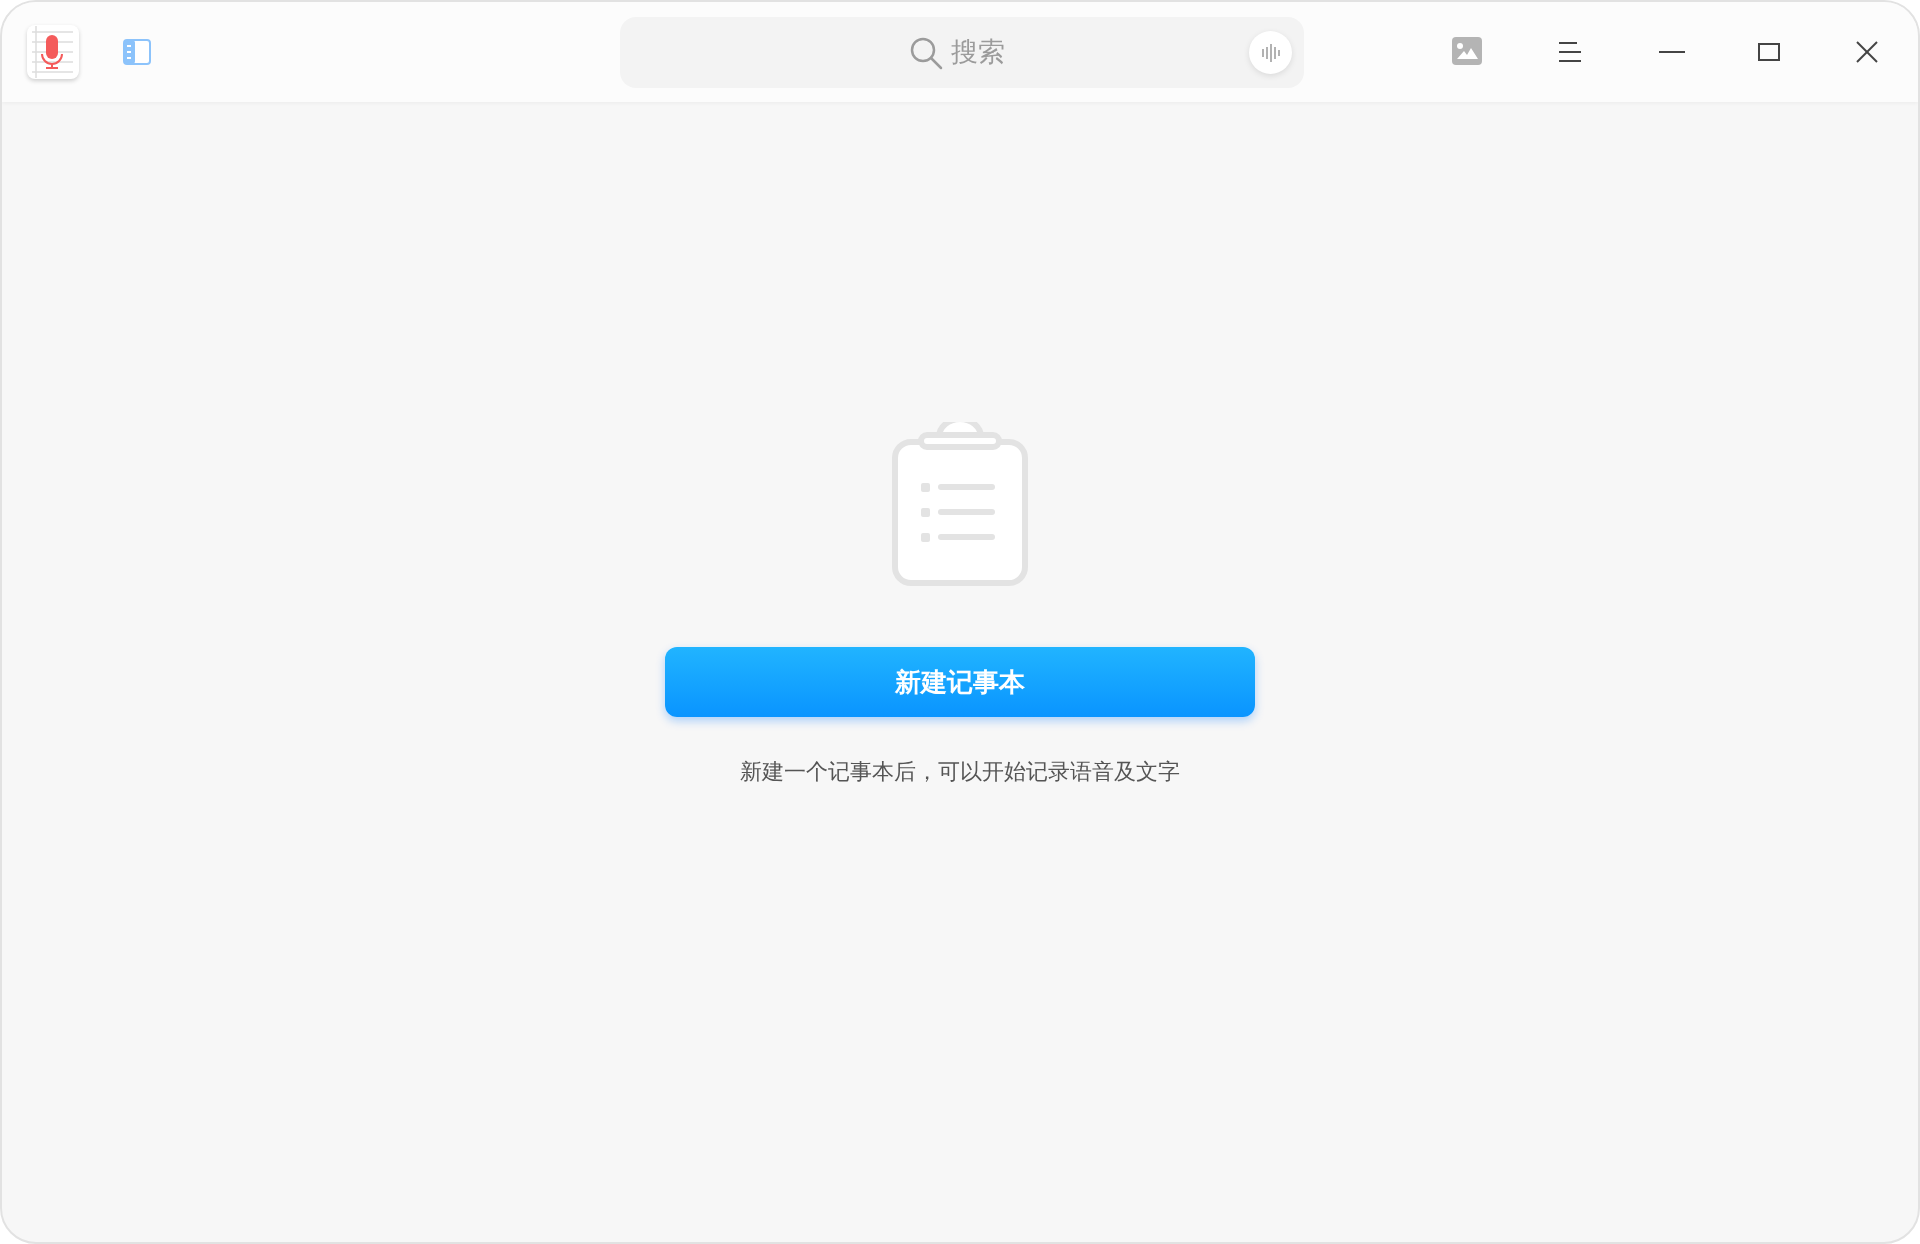 Image resolution: width=1920 pixels, height=1244 pixels. What do you see at coordinates (1570, 52) in the screenshot?
I see `menu-icon` at bounding box center [1570, 52].